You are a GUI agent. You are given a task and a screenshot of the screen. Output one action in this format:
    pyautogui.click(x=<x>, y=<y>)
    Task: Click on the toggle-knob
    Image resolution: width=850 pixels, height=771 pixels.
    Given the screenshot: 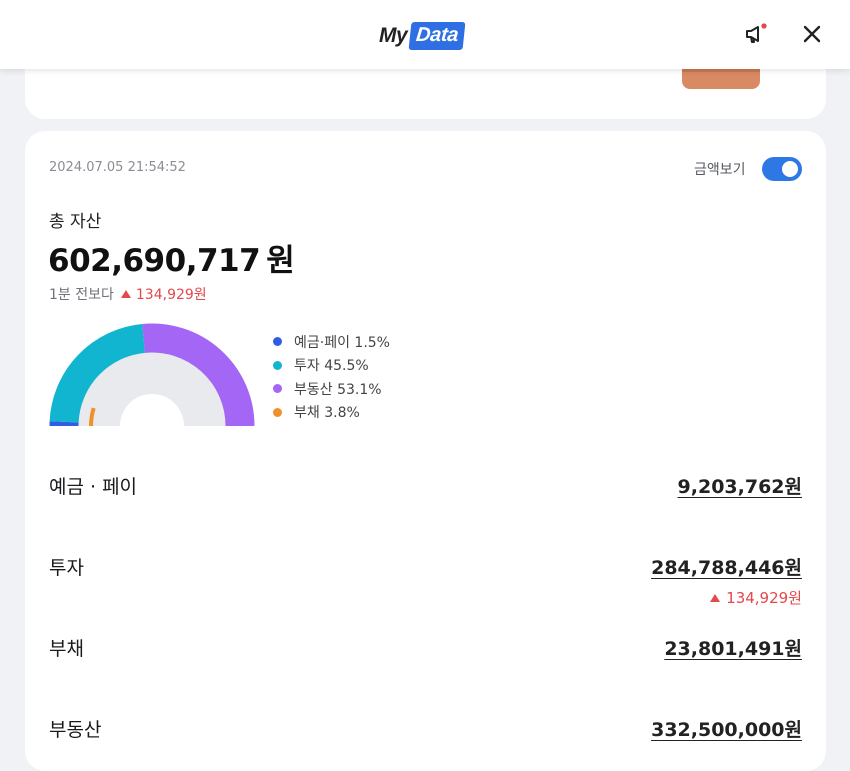 What is the action you would take?
    pyautogui.click(x=790, y=169)
    